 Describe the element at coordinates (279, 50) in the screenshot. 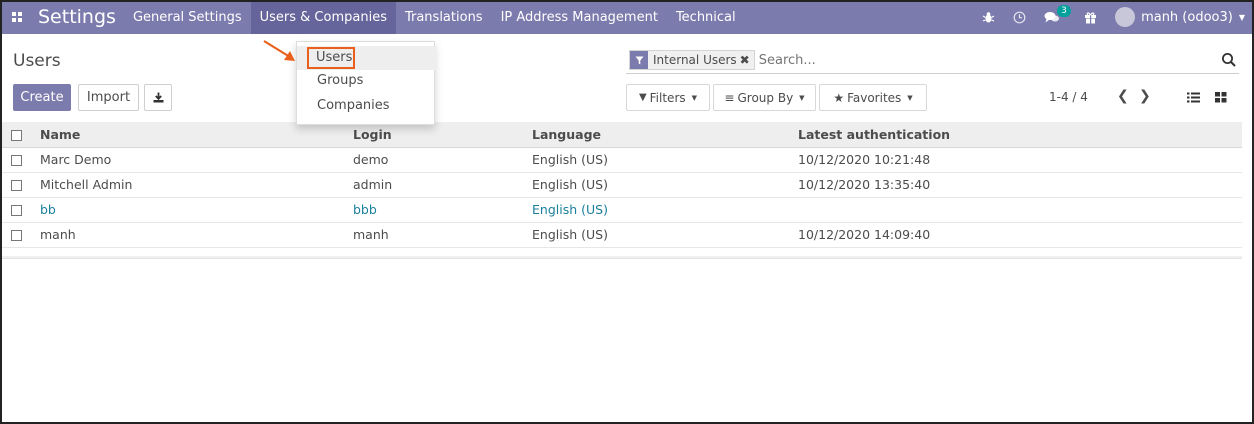

I see `annotation-arrow-icon` at that location.